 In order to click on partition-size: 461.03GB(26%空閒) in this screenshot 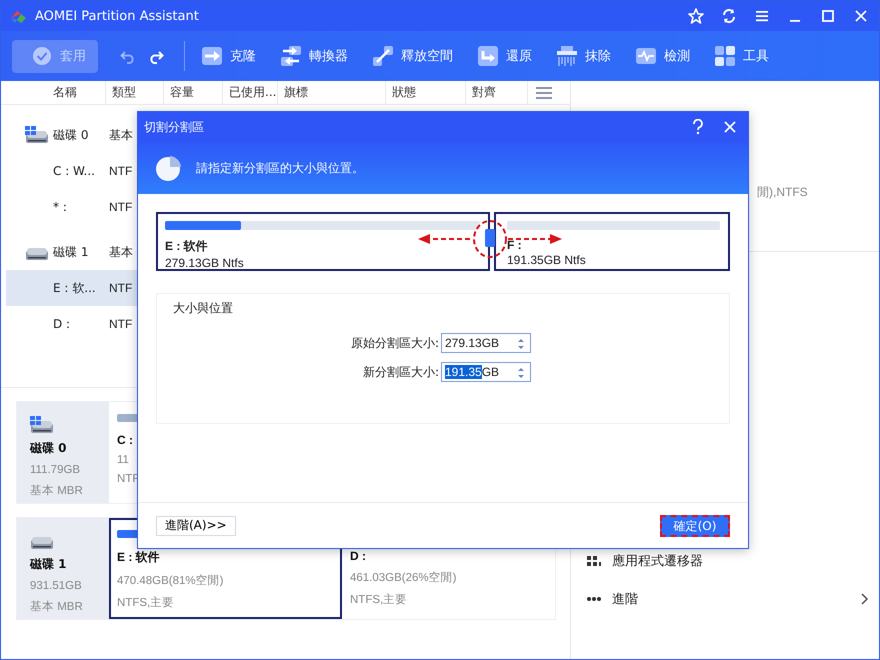, I will do `click(404, 577)`.